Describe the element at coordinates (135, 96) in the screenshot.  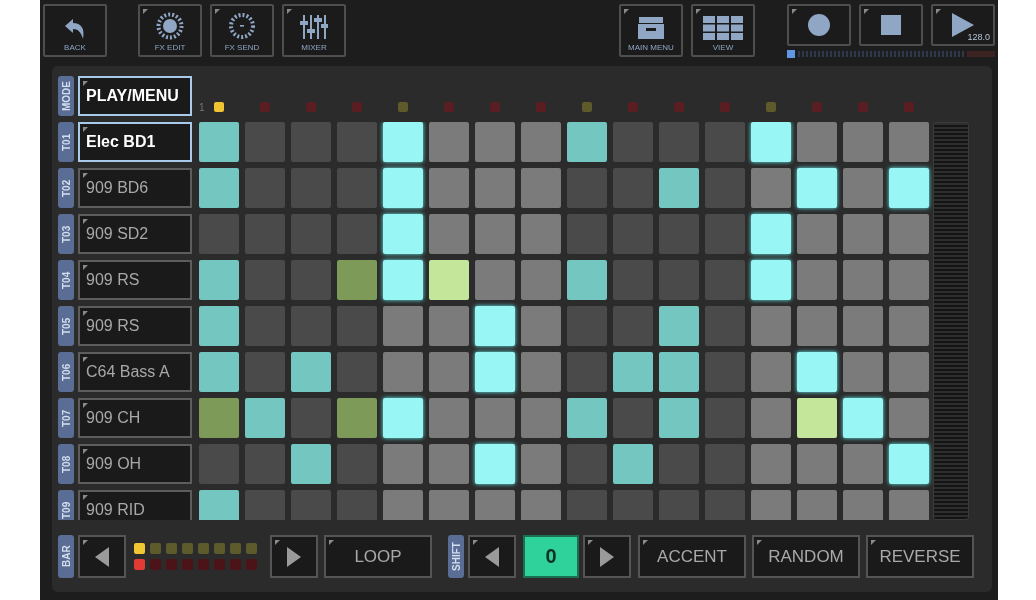
I see `mode-selector: PLAY/MENU` at that location.